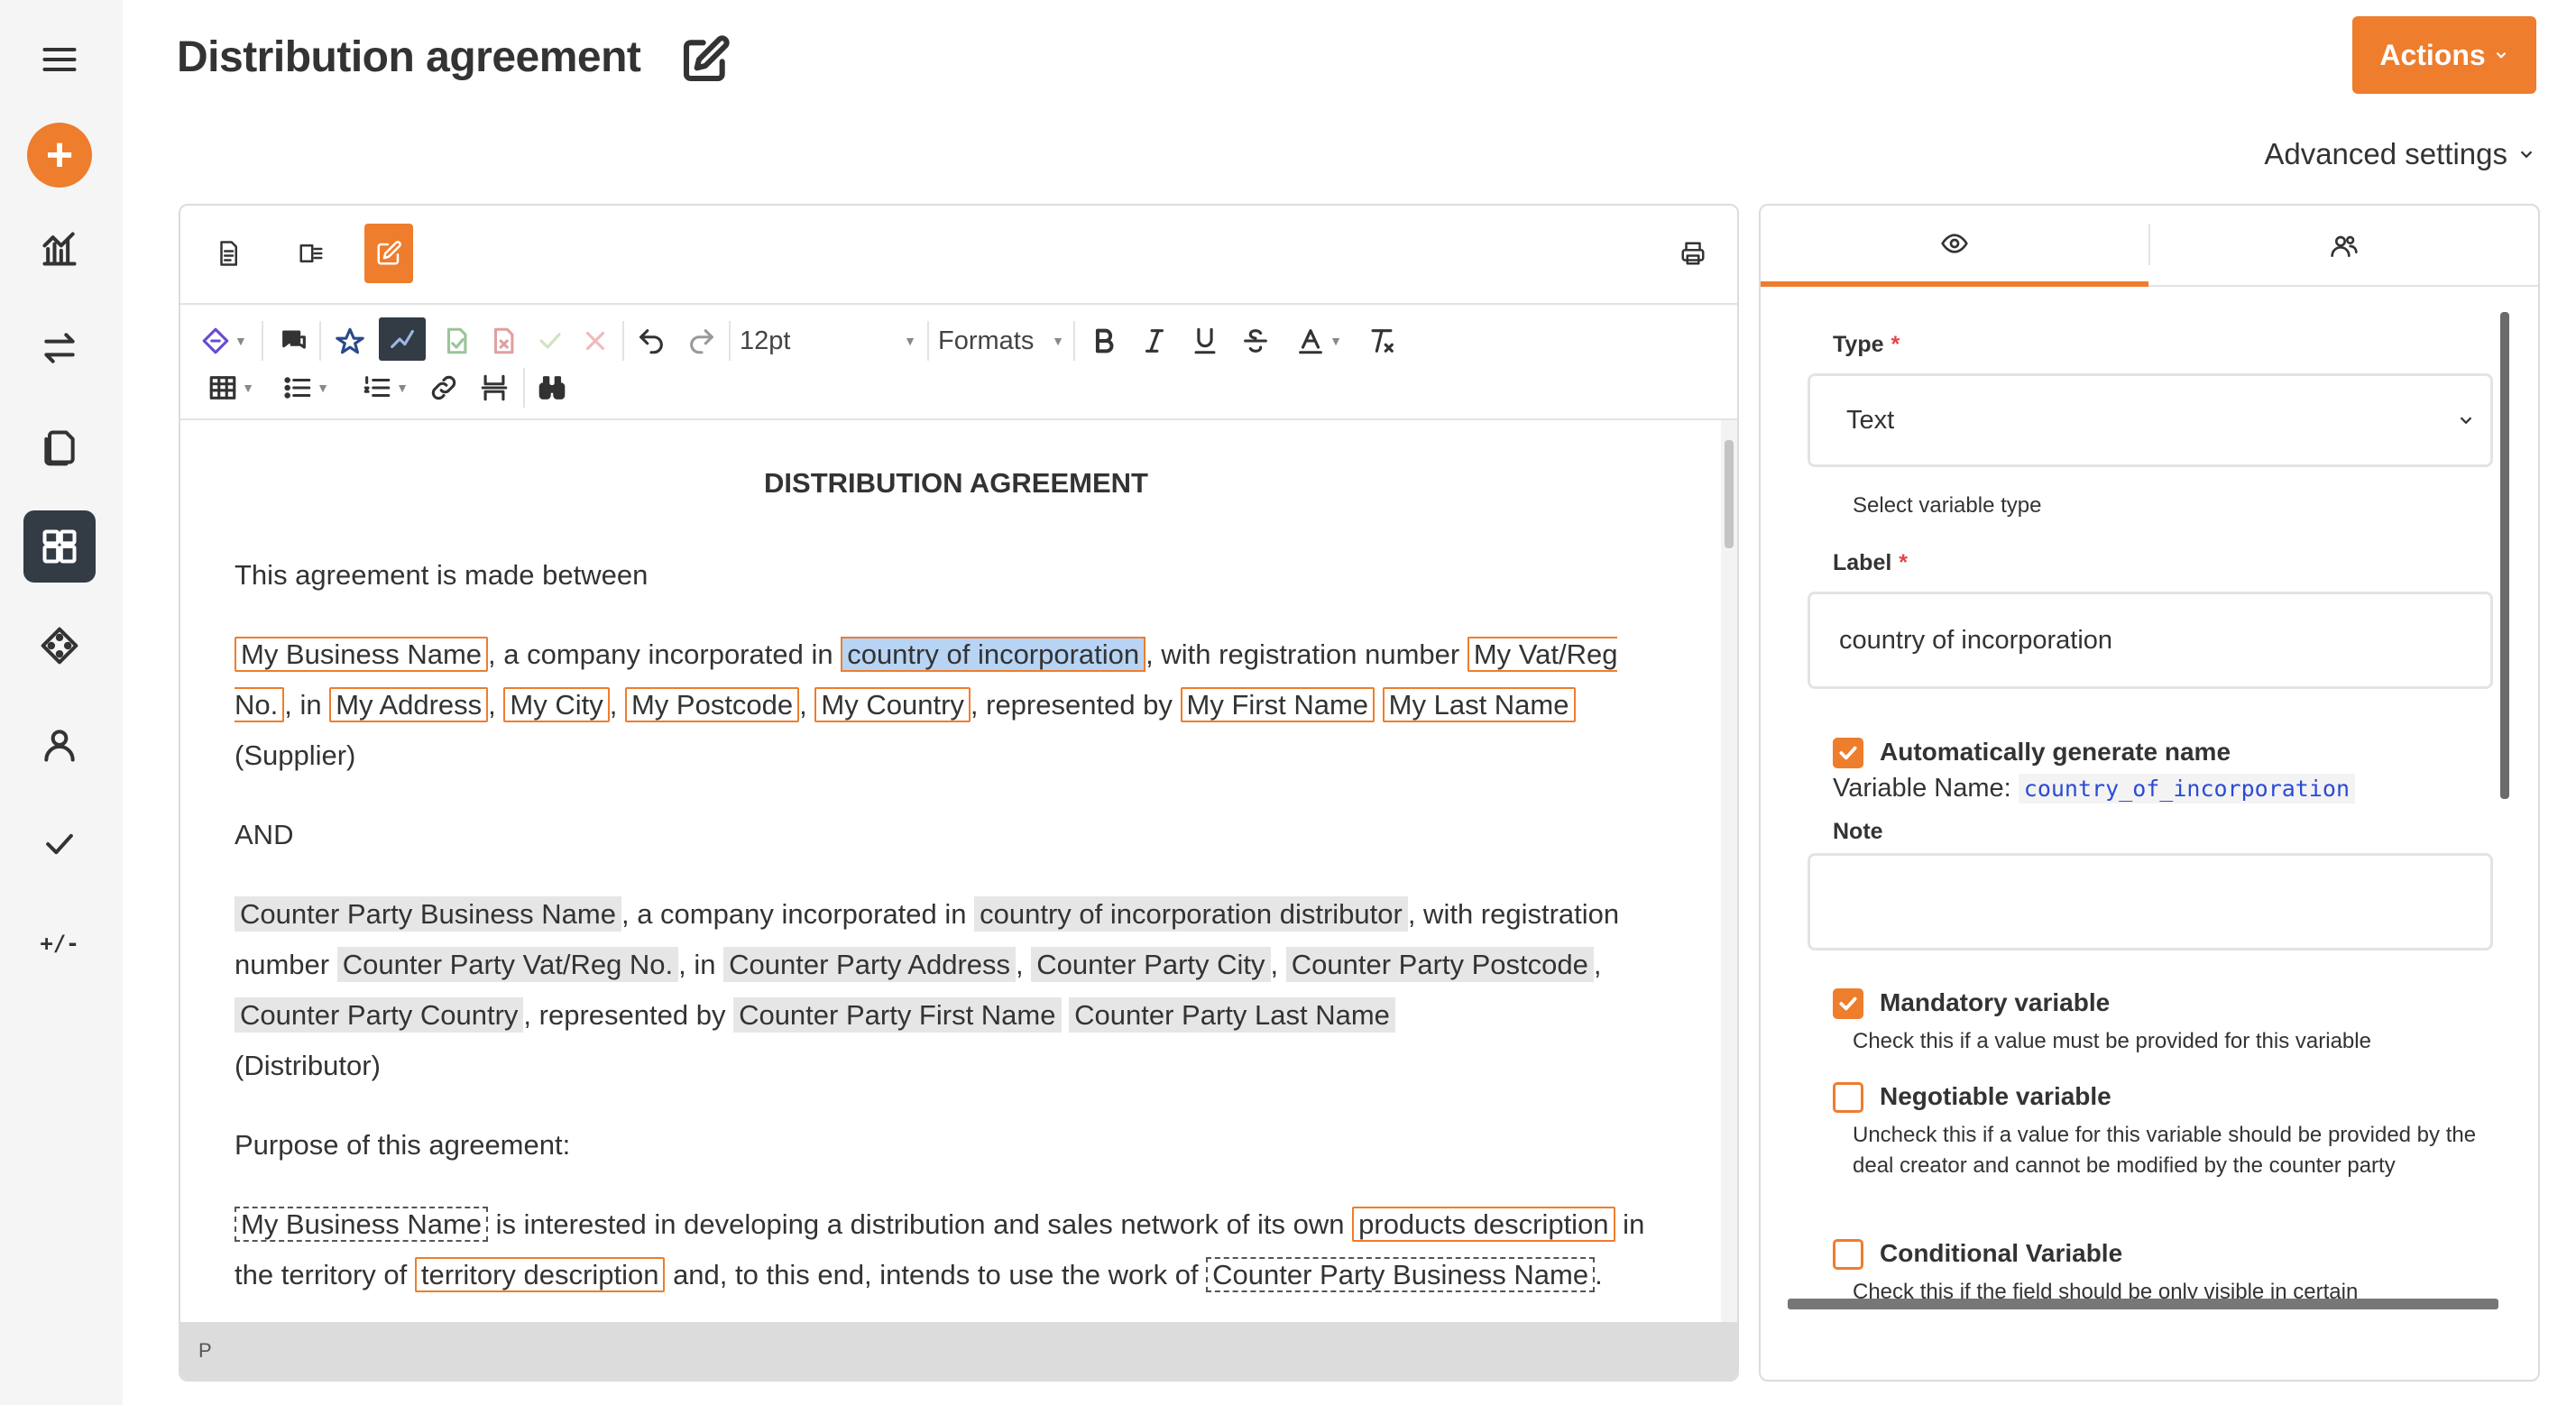 The width and height of the screenshot is (2576, 1405). Describe the element at coordinates (1155, 341) in the screenshot. I see `italic-button` at that location.